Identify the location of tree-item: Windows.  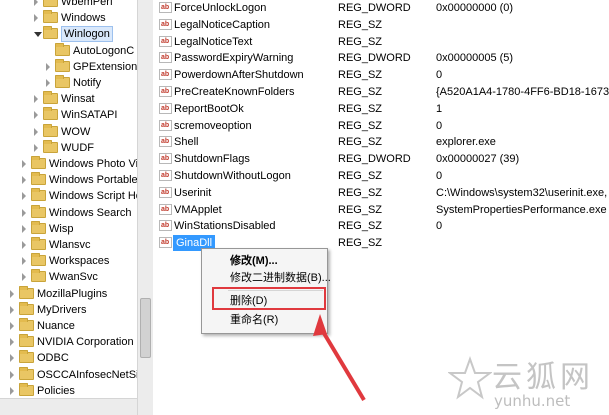
(68, 18).